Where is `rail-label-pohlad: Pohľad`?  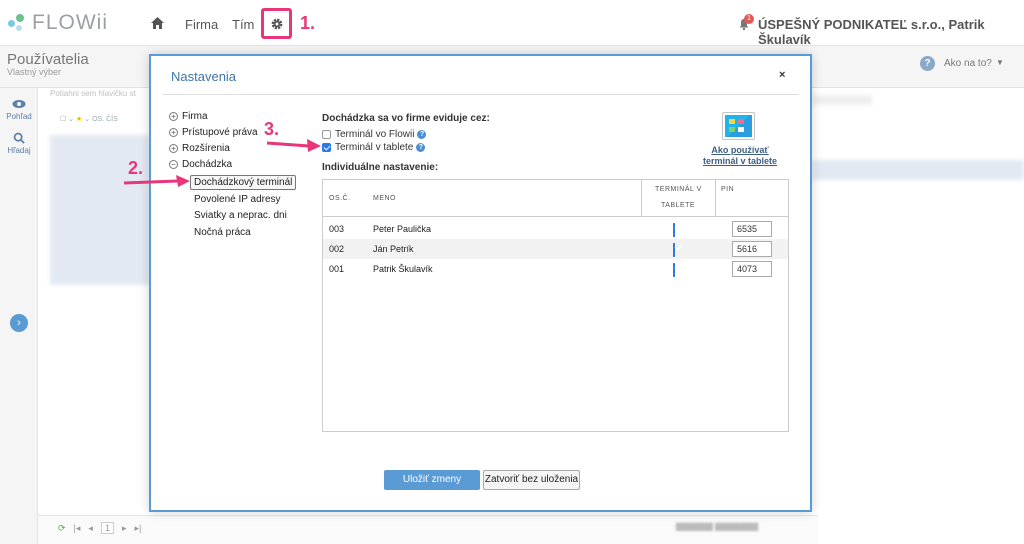 rail-label-pohlad: Pohľad is located at coordinates (19, 116).